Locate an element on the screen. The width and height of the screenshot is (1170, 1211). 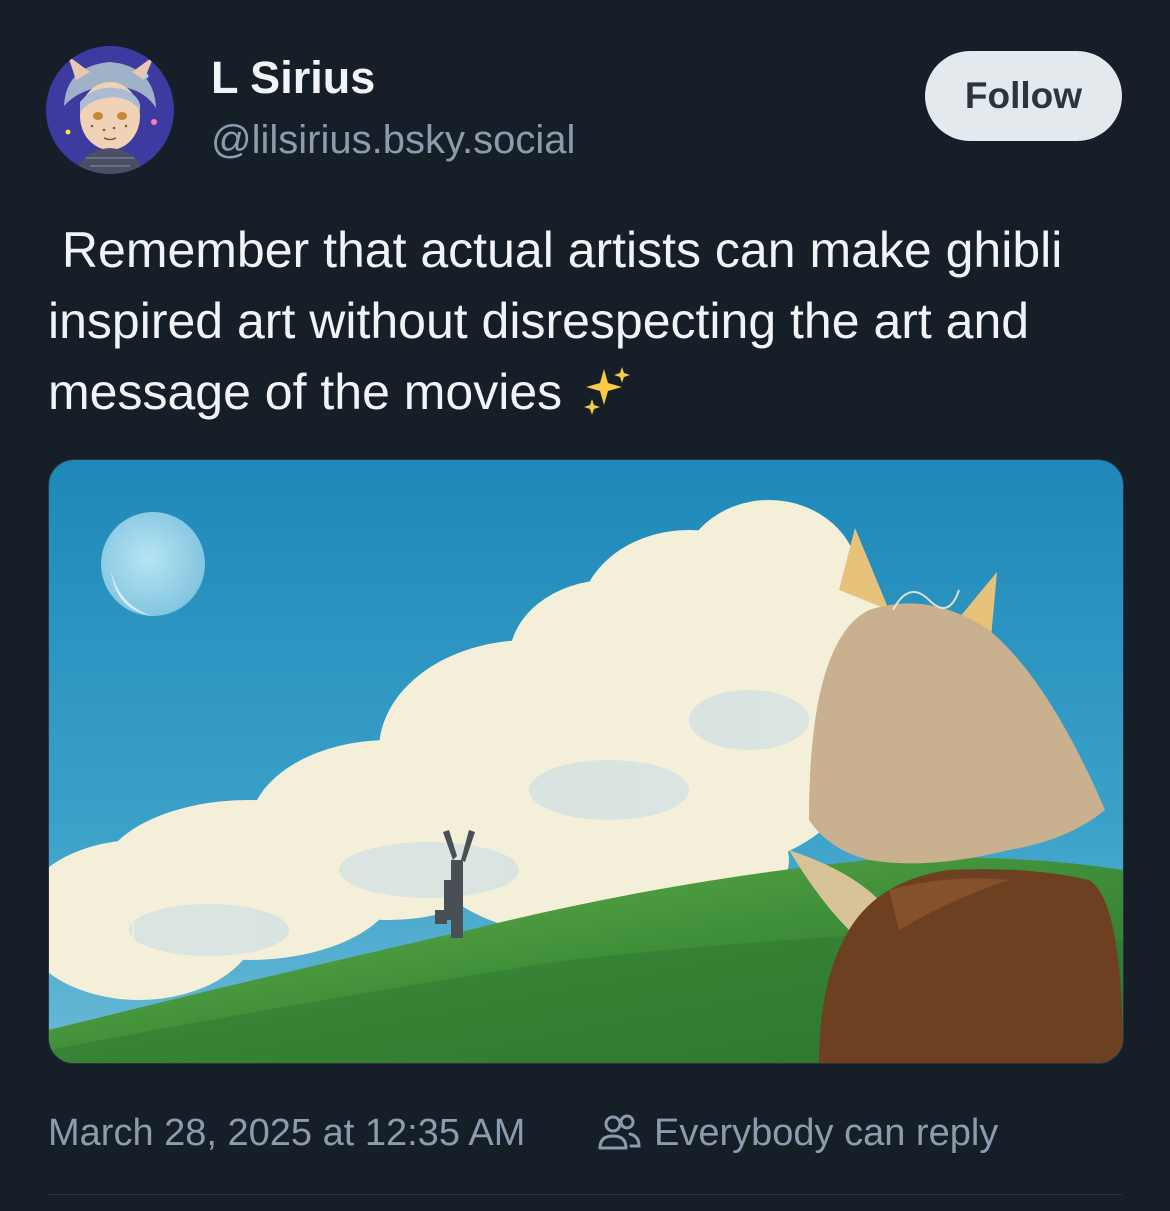
avatar-artwork is located at coordinates (110, 110).